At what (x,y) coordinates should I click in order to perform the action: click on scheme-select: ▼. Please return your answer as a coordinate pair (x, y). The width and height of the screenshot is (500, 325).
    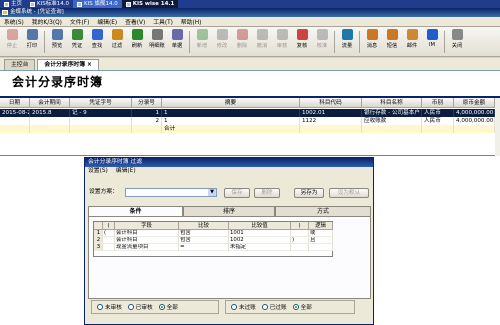
    Looking at the image, I should click on (171, 192).